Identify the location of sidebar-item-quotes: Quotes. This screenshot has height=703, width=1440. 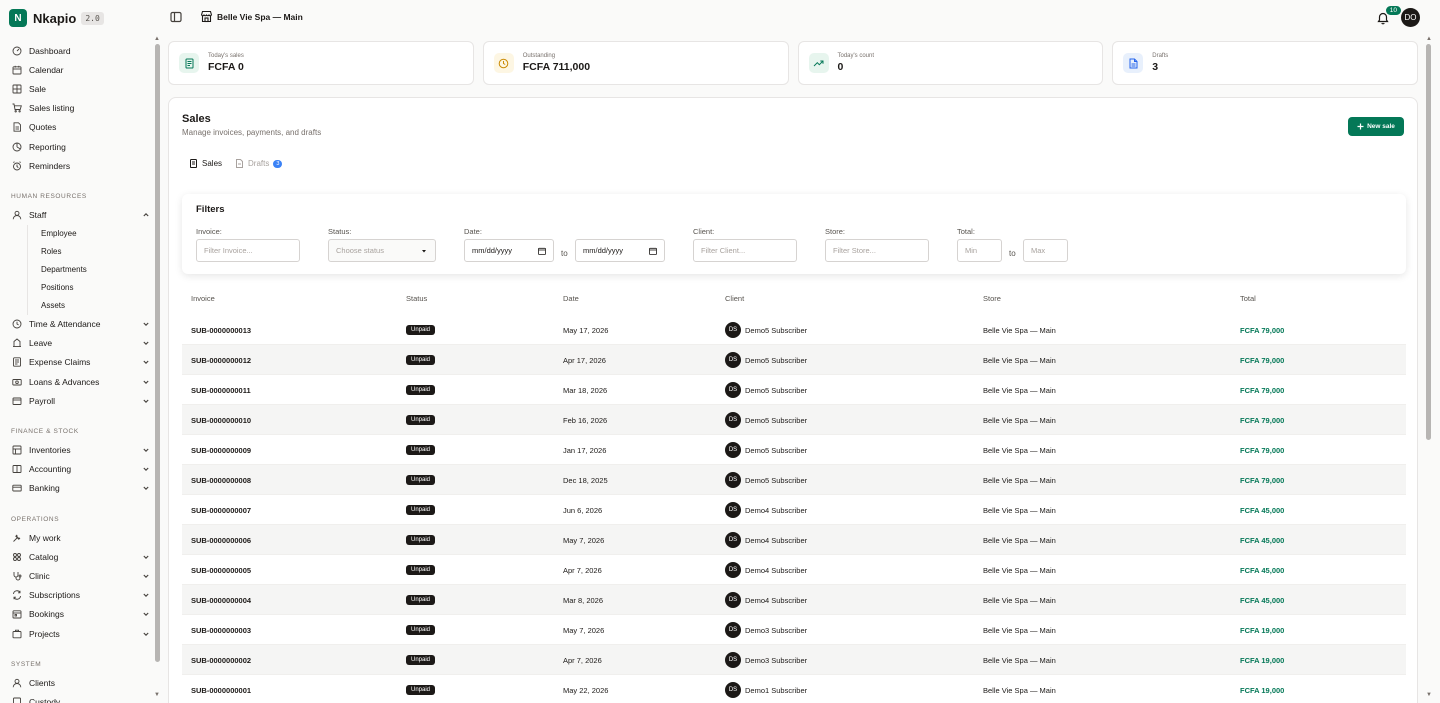
(81, 127).